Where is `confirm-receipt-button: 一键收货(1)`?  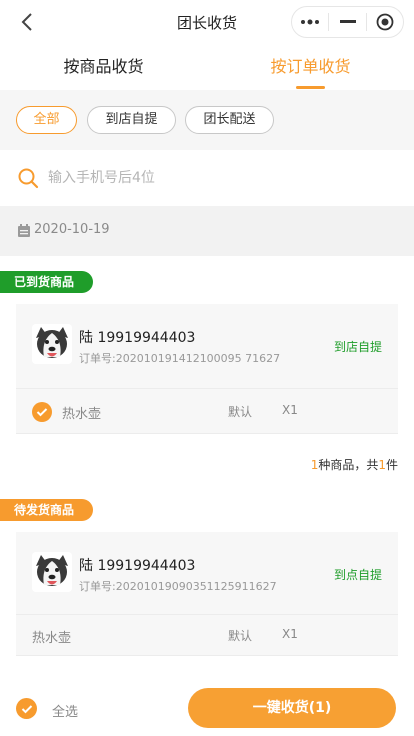 confirm-receipt-button: 一键收货(1) is located at coordinates (292, 708).